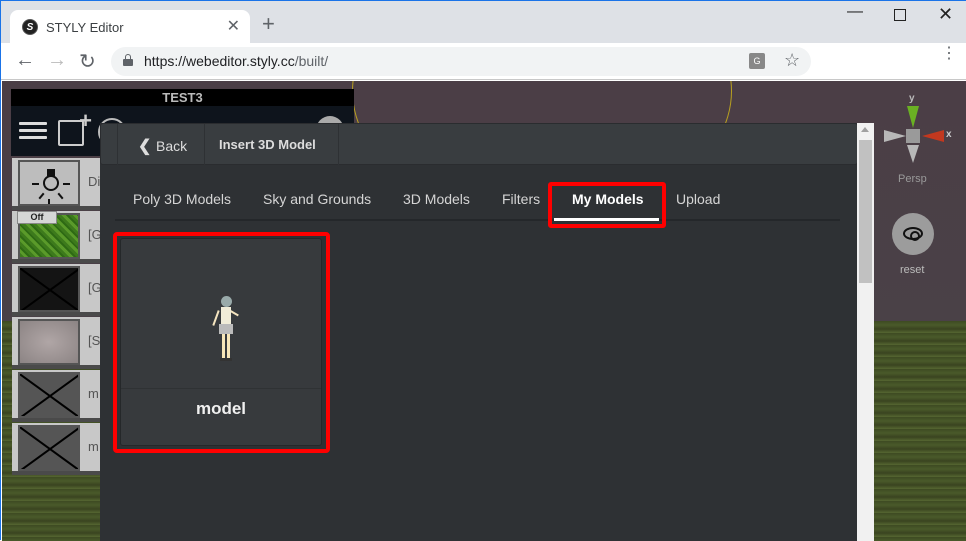  I want to click on reset-view-button, so click(913, 234).